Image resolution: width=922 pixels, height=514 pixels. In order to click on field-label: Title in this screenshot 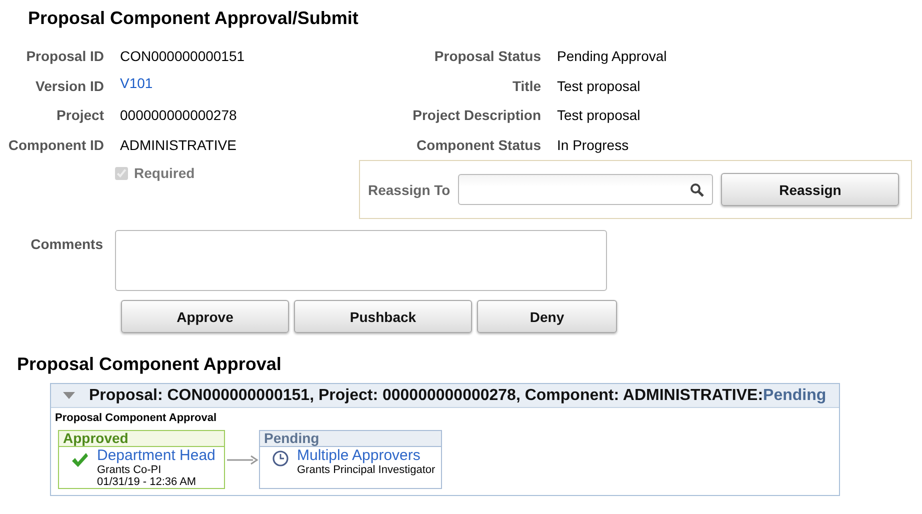, I will do `click(526, 87)`.